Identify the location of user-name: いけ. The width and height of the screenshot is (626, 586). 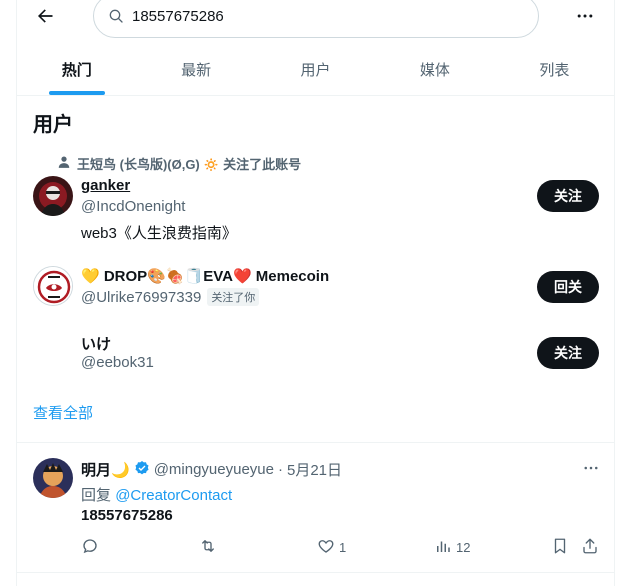
(96, 343).